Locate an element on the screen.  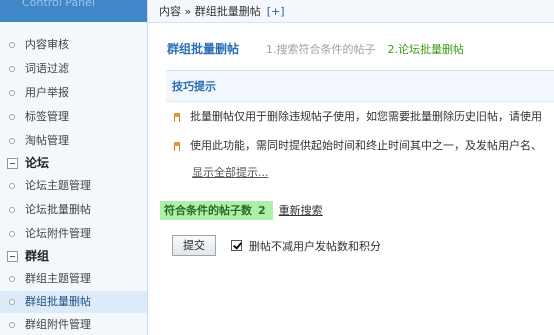
result-count-label: 符合条件的帖子数 is located at coordinates (208, 210).